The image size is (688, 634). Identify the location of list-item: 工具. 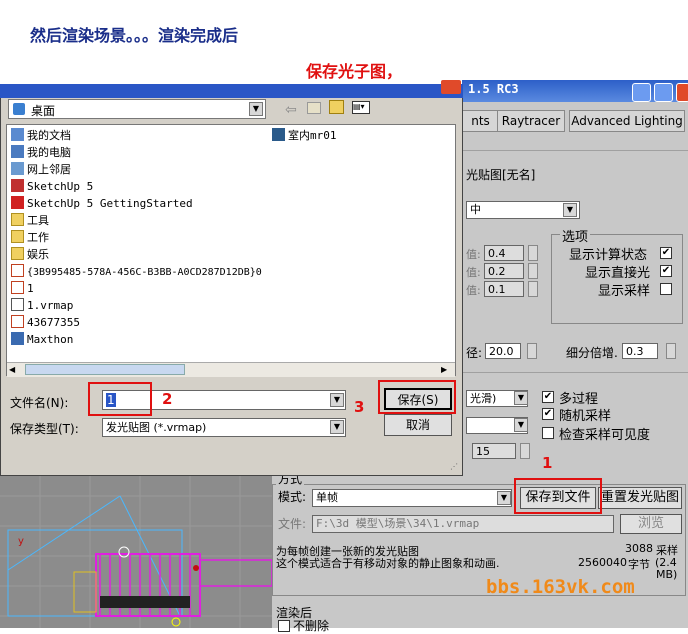
(30, 221).